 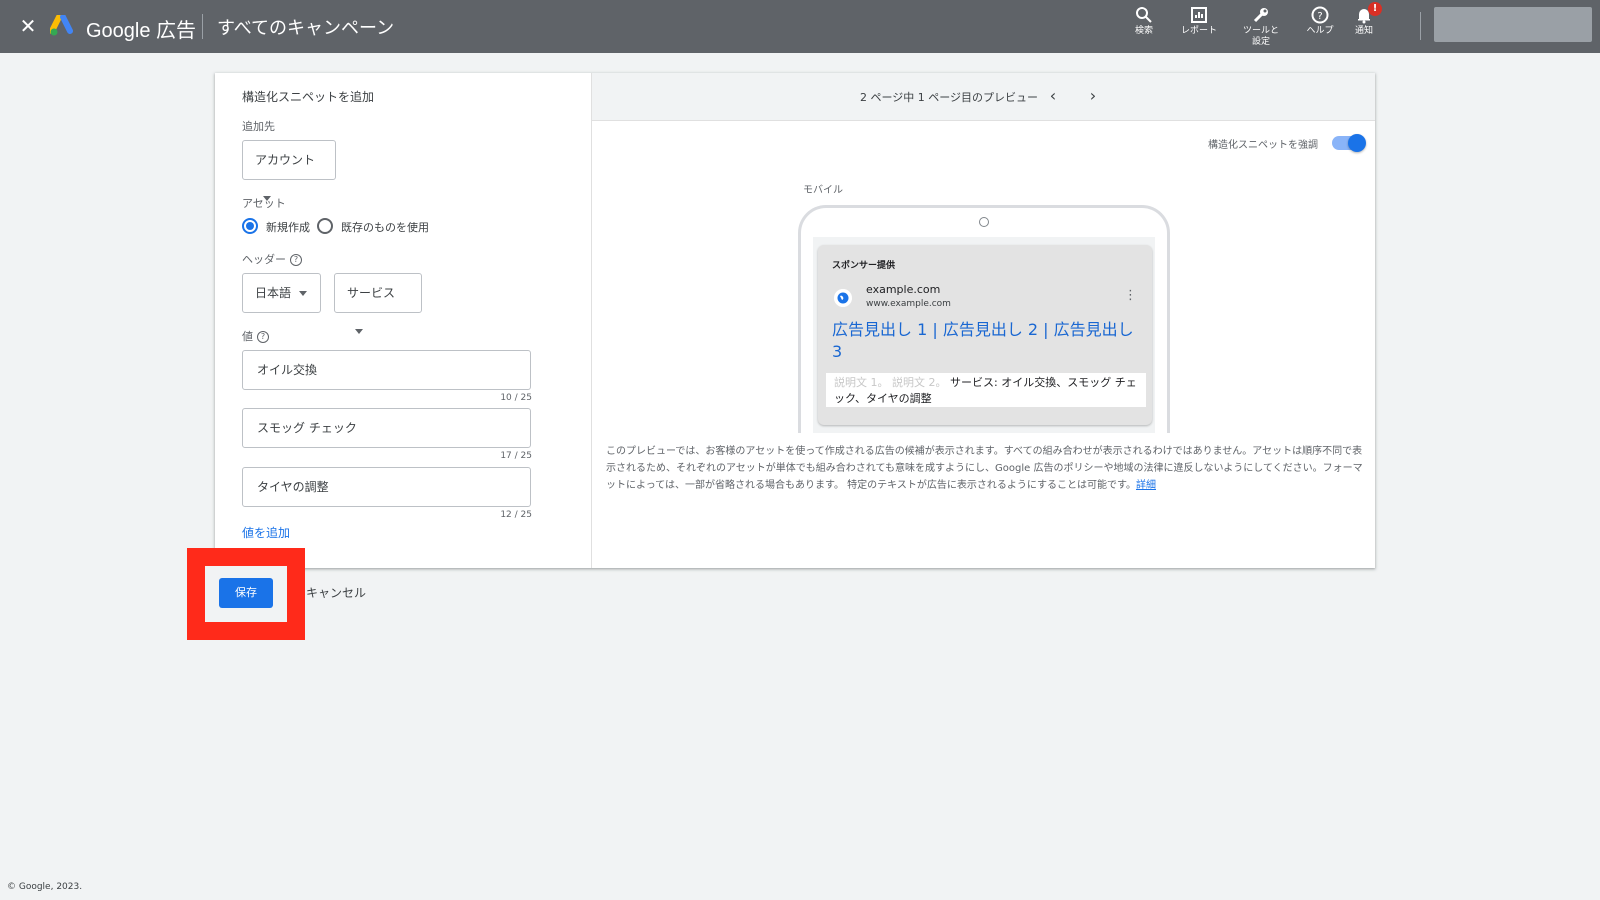 What do you see at coordinates (516, 398) in the screenshot?
I see `char-counter: 10 / 25` at bounding box center [516, 398].